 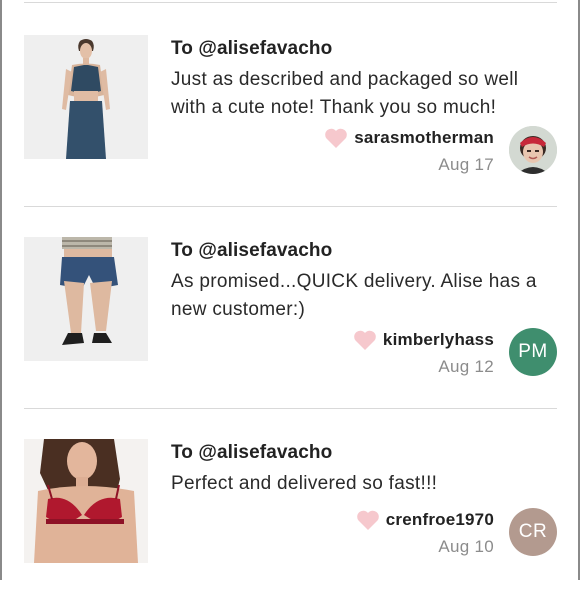 I want to click on review-date: Aug 10, so click(x=466, y=546).